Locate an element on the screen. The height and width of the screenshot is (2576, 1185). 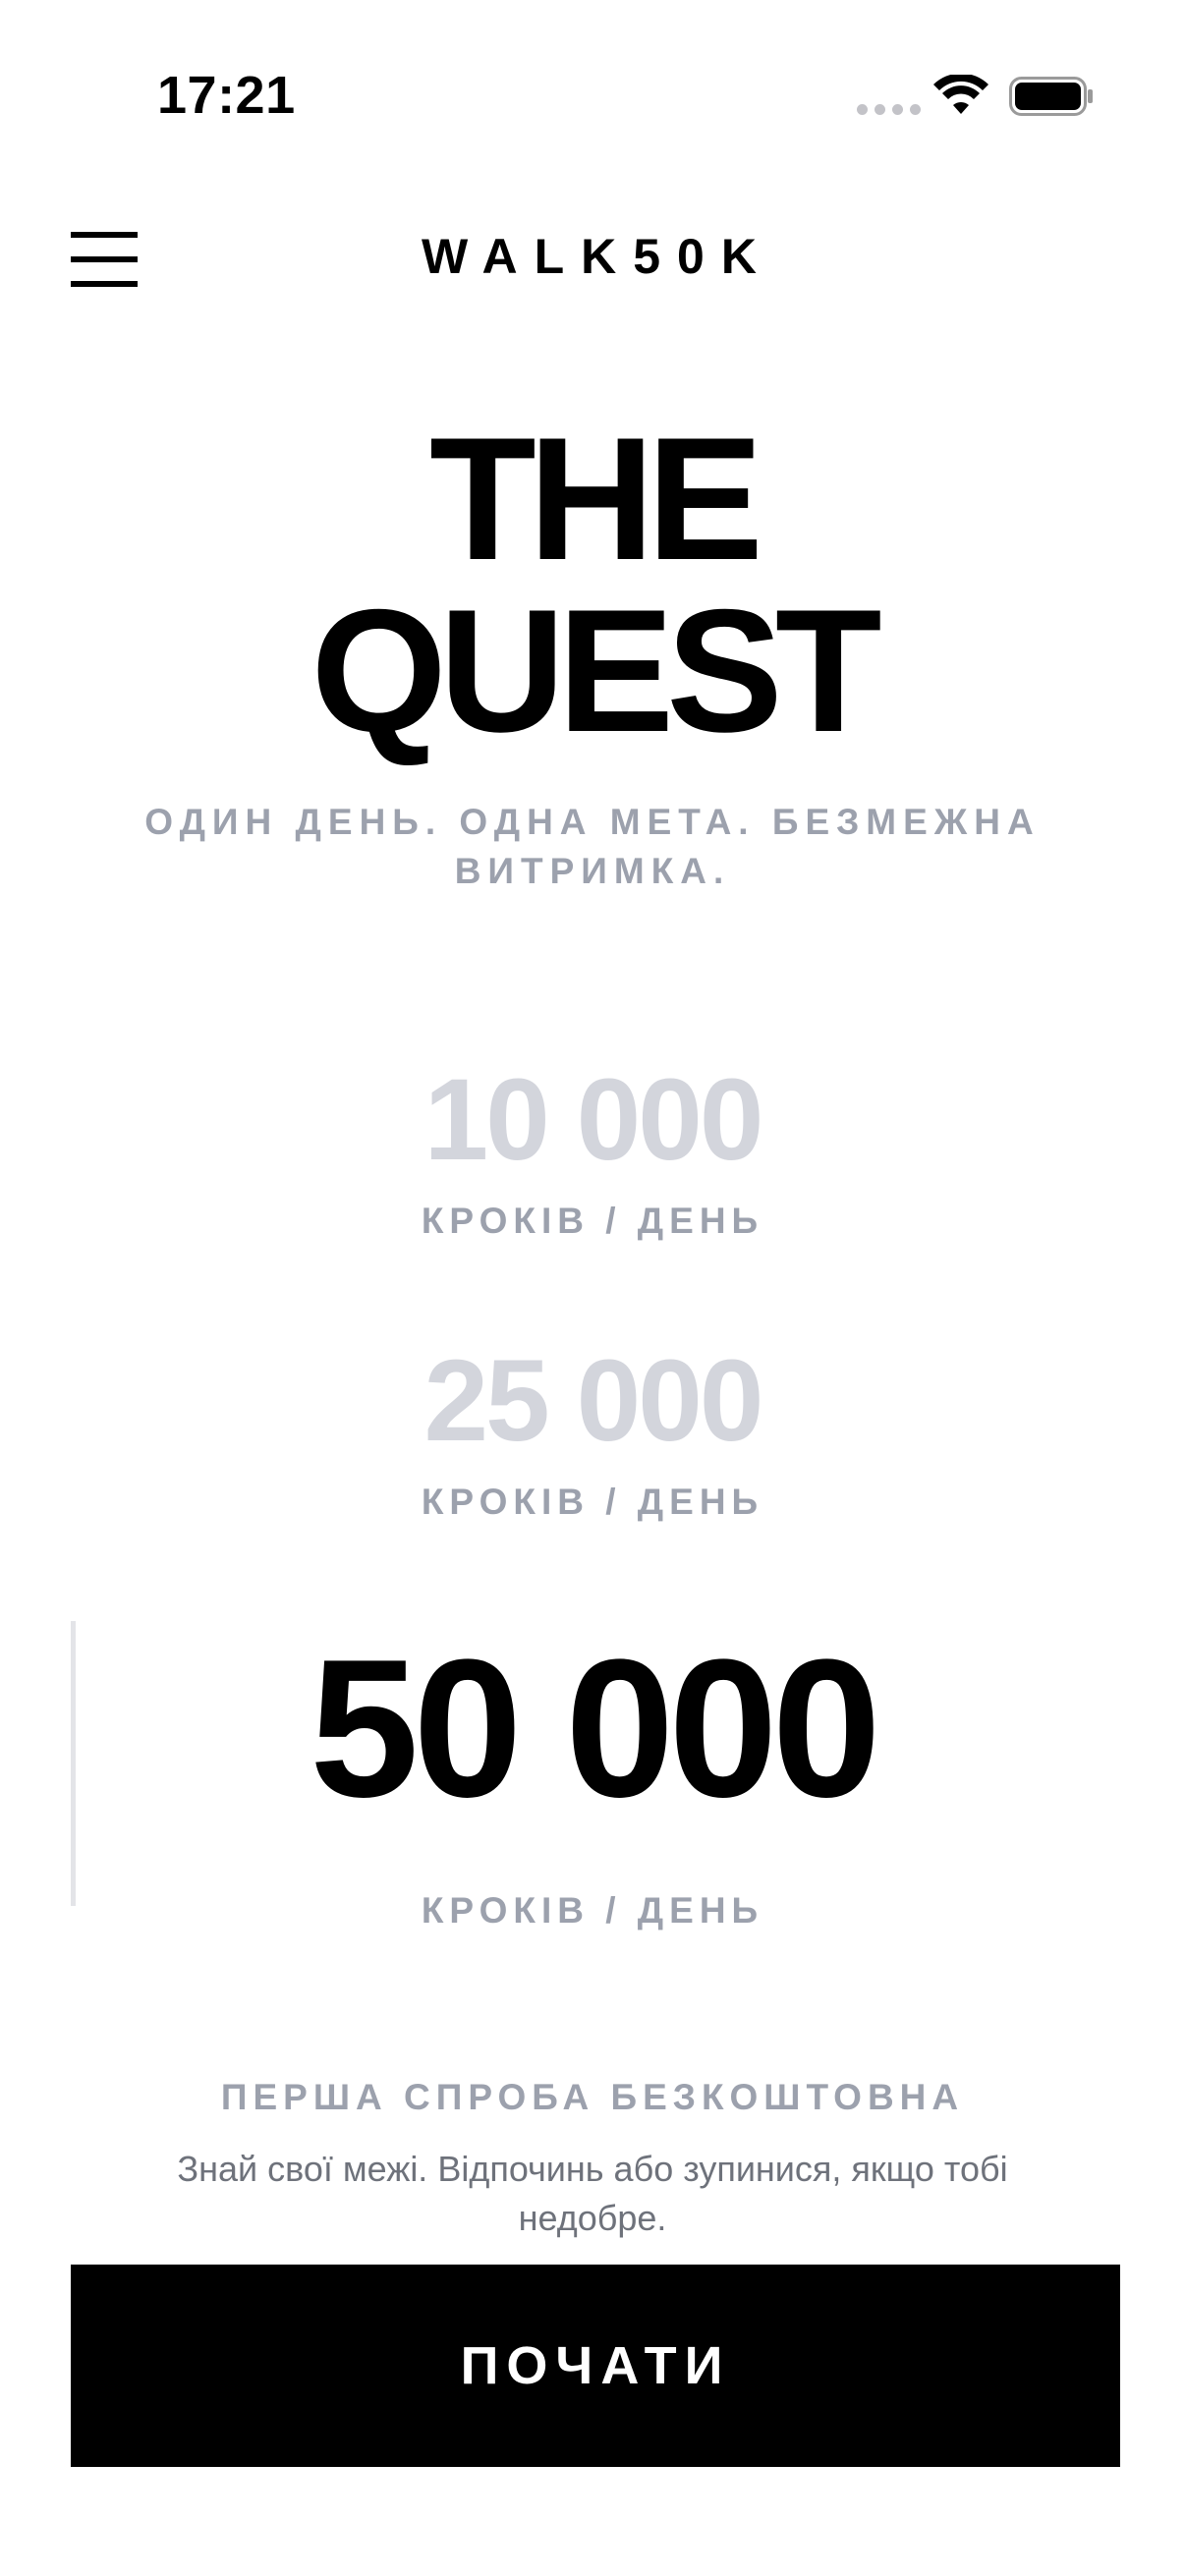
status-time: 17:21 is located at coordinates (227, 95).